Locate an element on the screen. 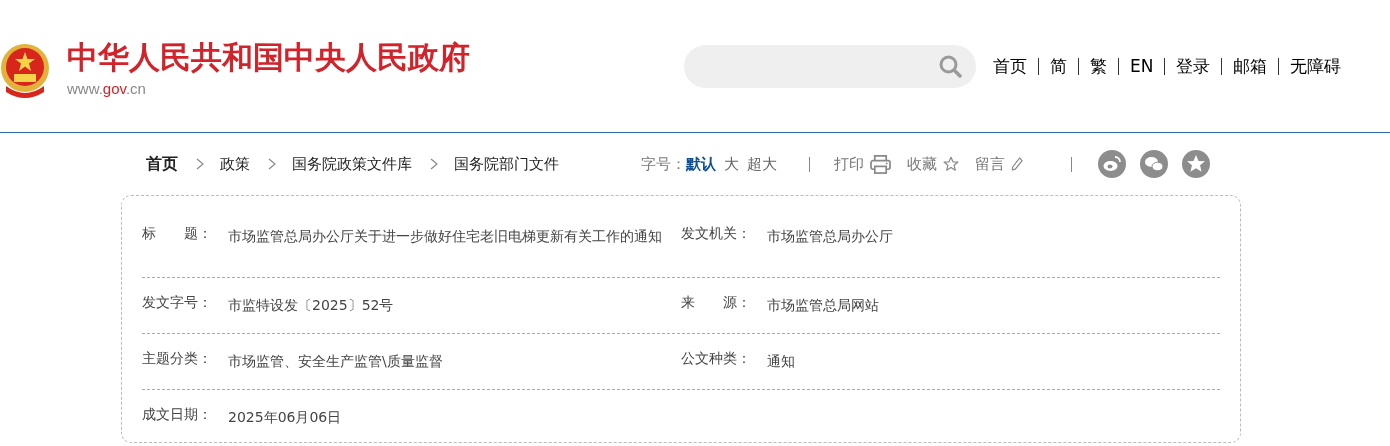 Image resolution: width=1390 pixels, height=446 pixels. breadcrumb-link: 首页 is located at coordinates (162, 164).